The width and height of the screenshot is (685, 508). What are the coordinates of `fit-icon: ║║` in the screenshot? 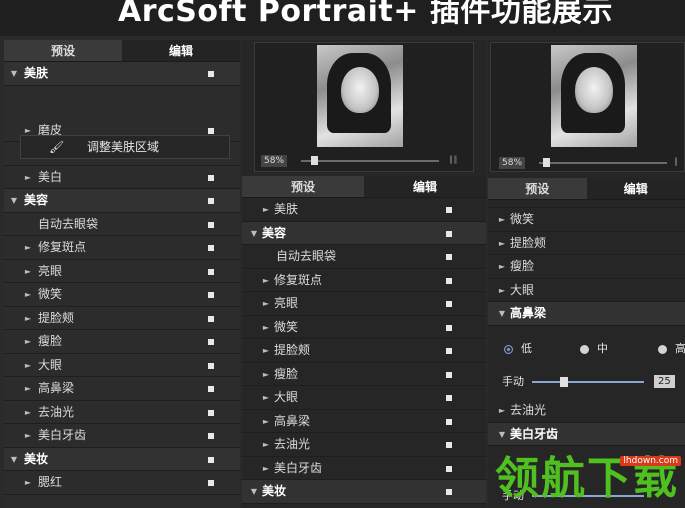 It's located at (453, 160).